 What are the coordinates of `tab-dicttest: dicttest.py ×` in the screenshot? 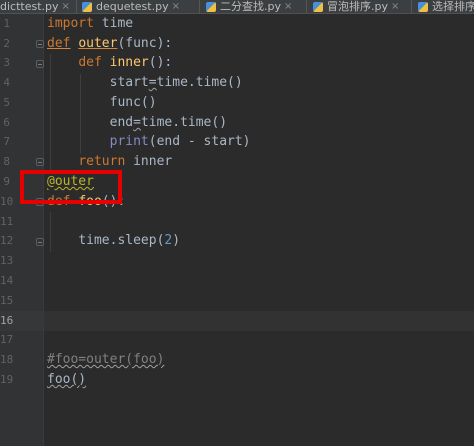 It's located at (35, 6).